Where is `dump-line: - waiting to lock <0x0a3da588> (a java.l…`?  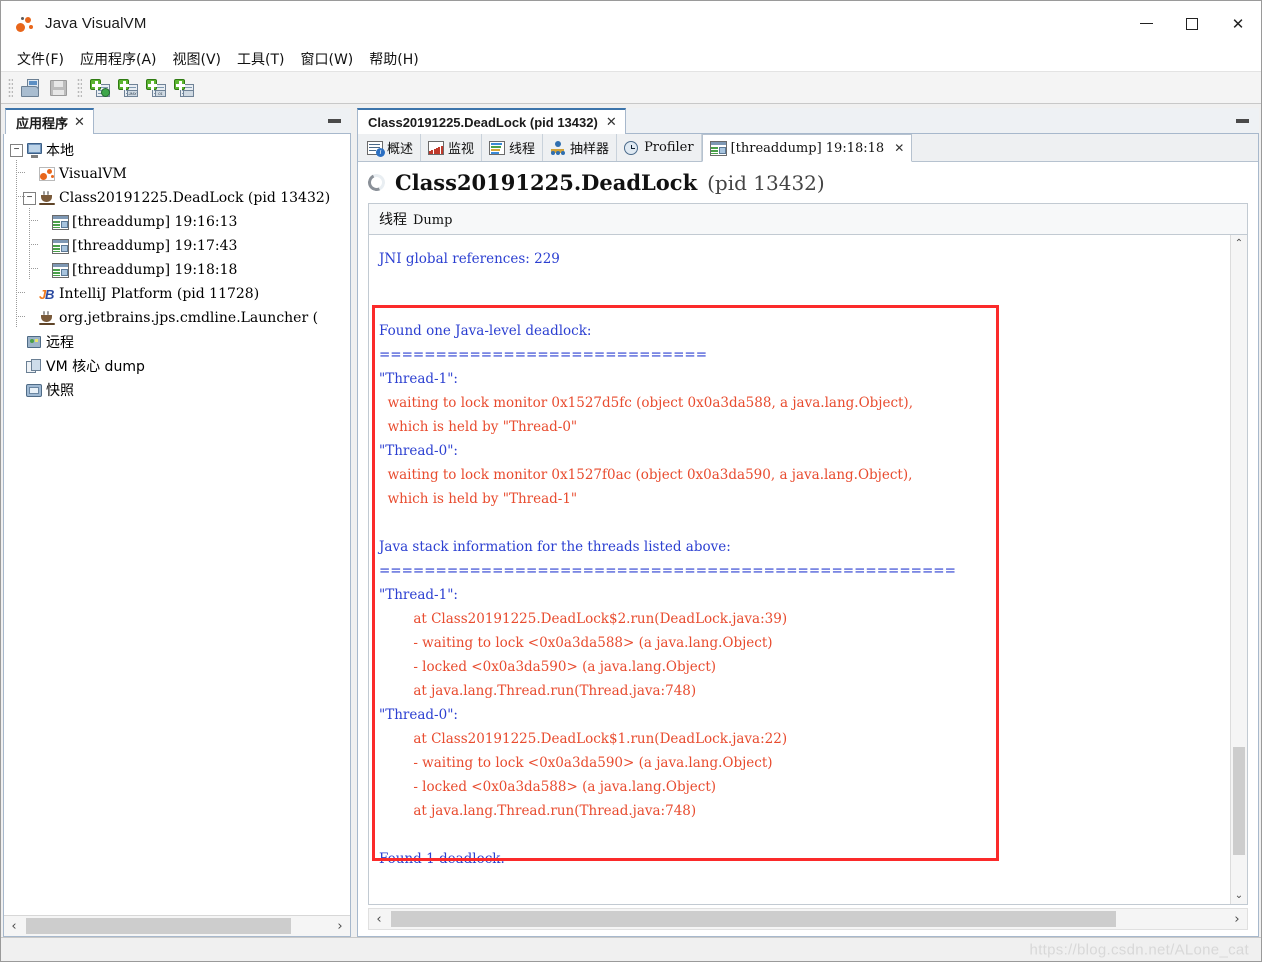 dump-line: - waiting to lock <0x0a3da588> (a java.l… is located at coordinates (576, 643).